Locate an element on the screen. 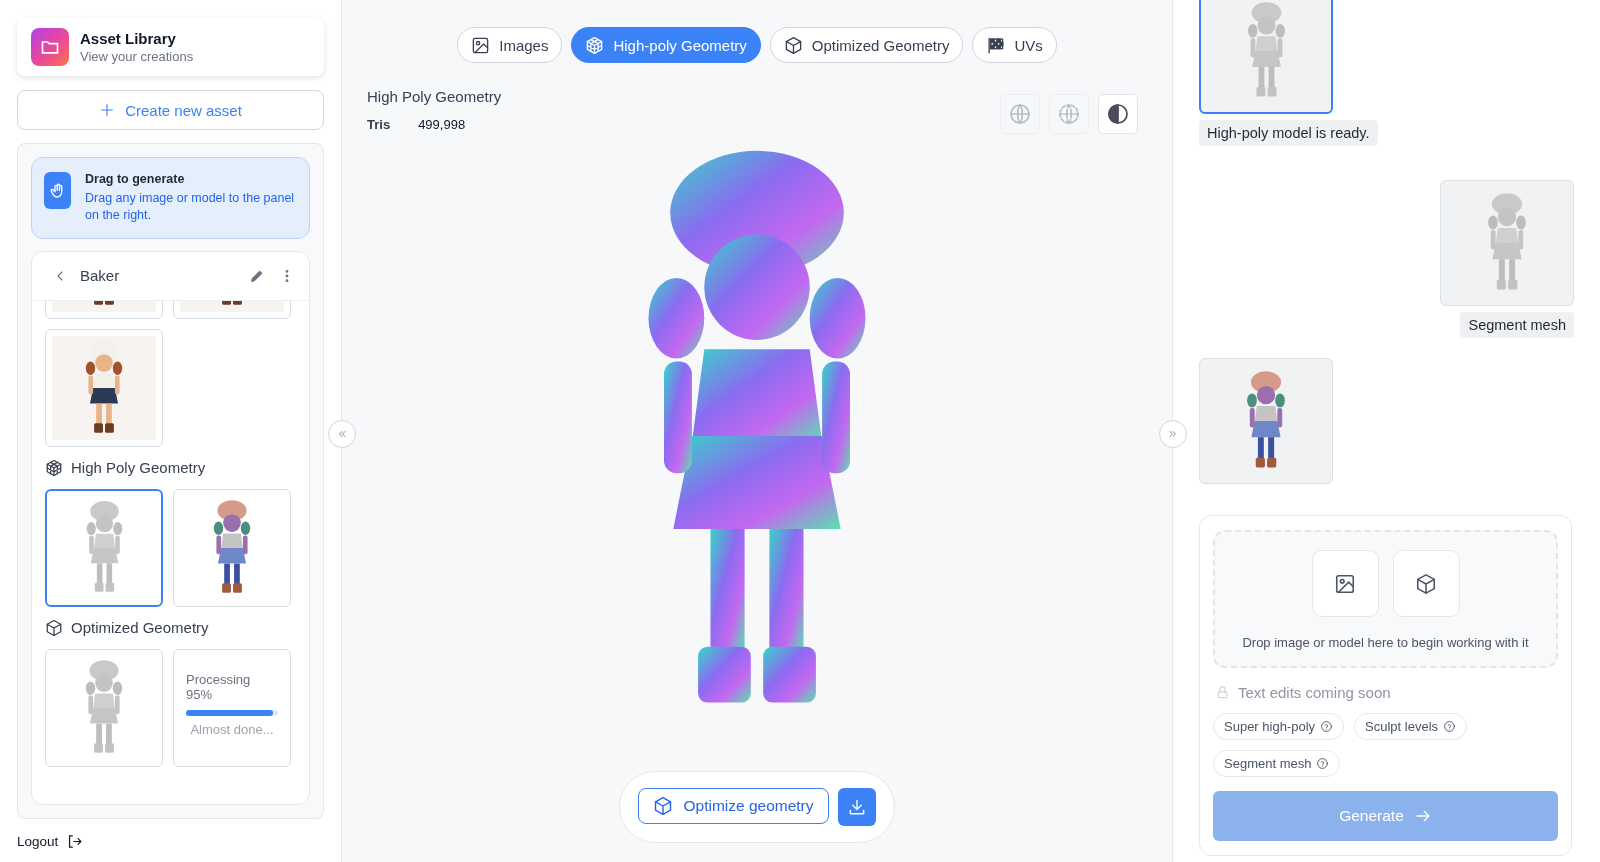 The width and height of the screenshot is (1600, 862). double-chevron-left-icon is located at coordinates (342, 434).